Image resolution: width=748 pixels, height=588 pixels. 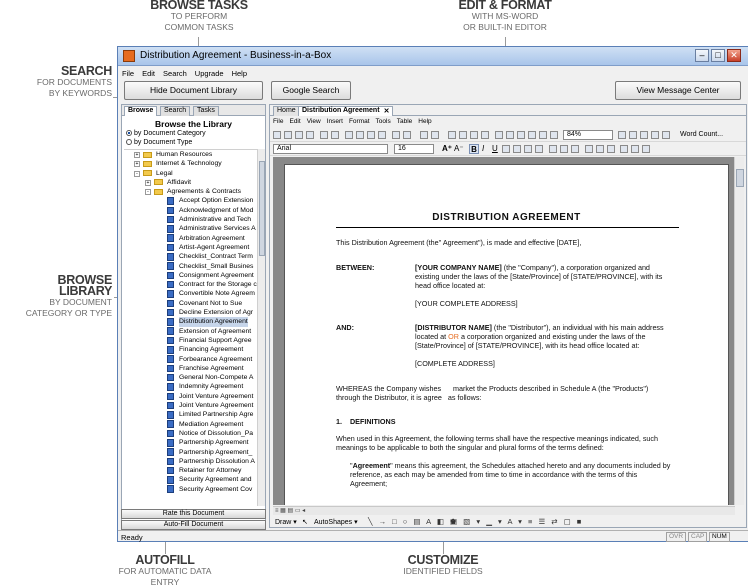 I want to click on editor-menu-format: Format, so click(x=359, y=121).